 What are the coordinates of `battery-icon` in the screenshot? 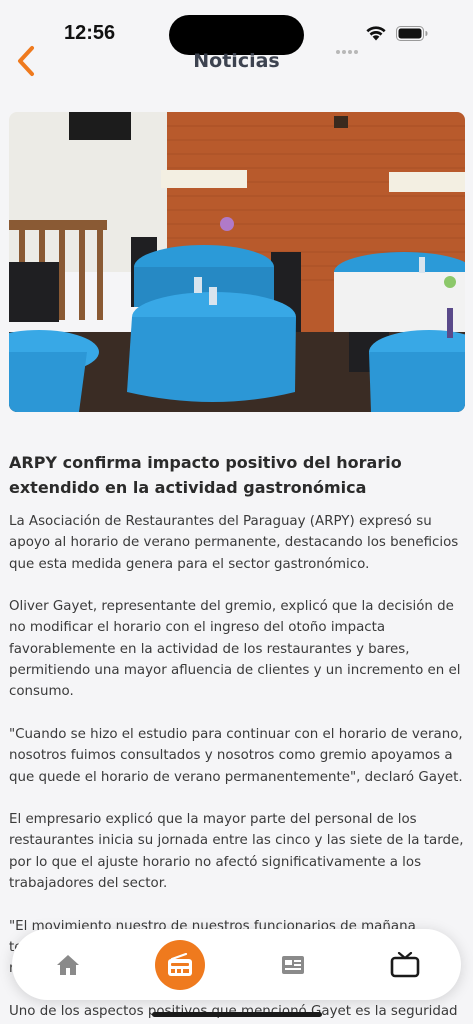 It's located at (412, 33).